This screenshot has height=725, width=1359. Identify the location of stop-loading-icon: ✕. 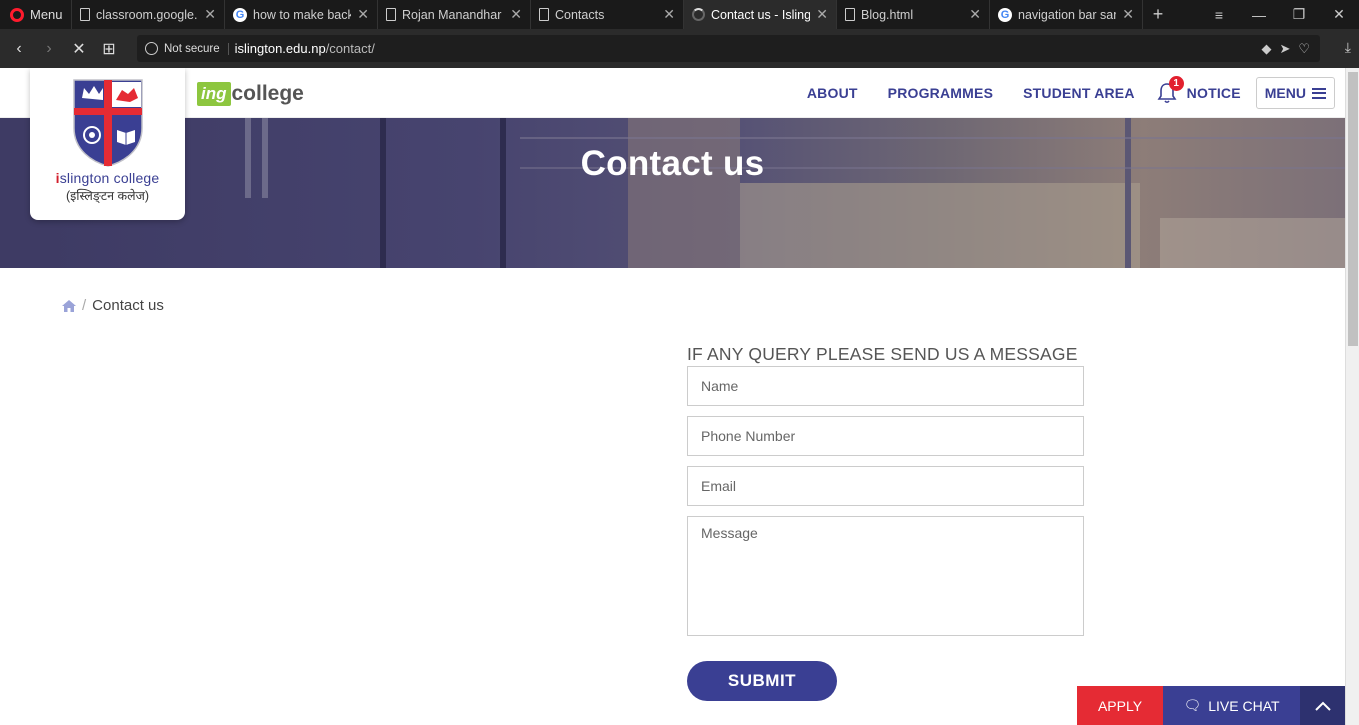
(79, 49).